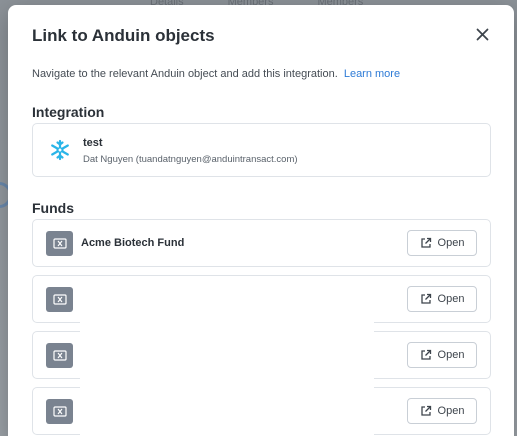 The width and height of the screenshot is (517, 436). What do you see at coordinates (133, 243) in the screenshot?
I see `fund-name: Acme Biotech Fund` at bounding box center [133, 243].